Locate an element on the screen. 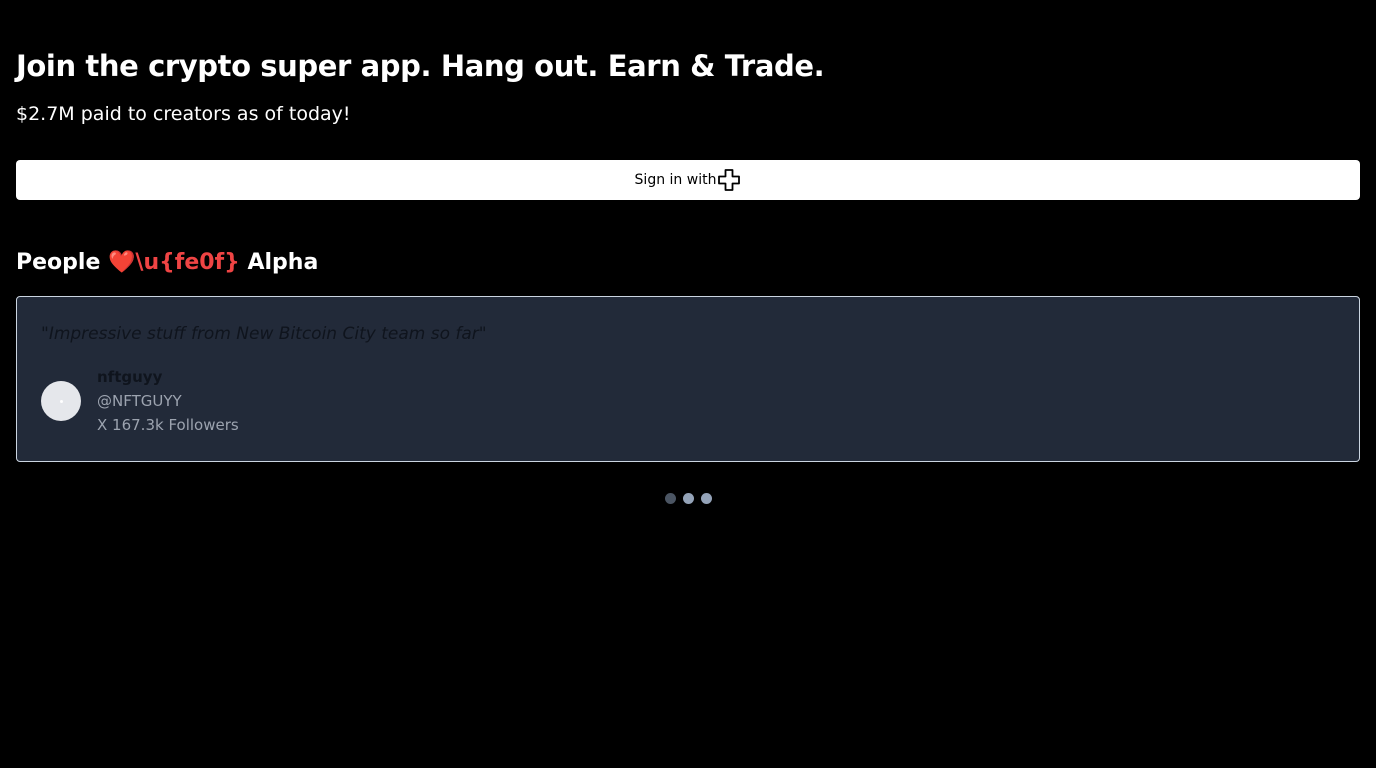 This screenshot has width=1376, height=768. sign-in-button: Sign in with is located at coordinates (688, 180).